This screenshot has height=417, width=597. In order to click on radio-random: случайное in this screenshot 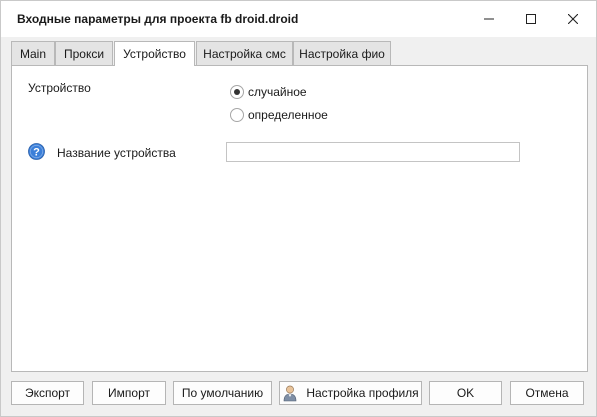, I will do `click(268, 92)`.